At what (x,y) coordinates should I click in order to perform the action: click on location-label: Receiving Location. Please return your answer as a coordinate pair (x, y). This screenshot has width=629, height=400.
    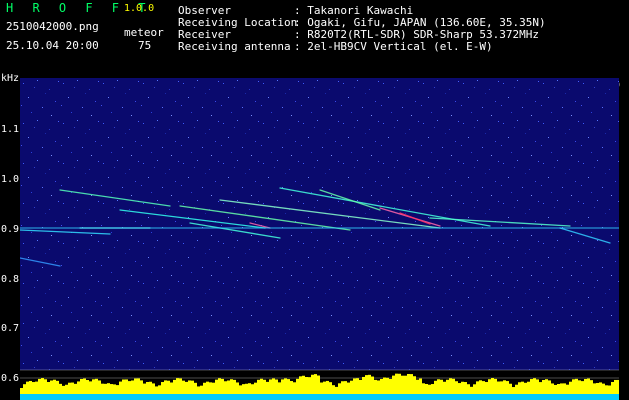
    Looking at the image, I should click on (238, 22).